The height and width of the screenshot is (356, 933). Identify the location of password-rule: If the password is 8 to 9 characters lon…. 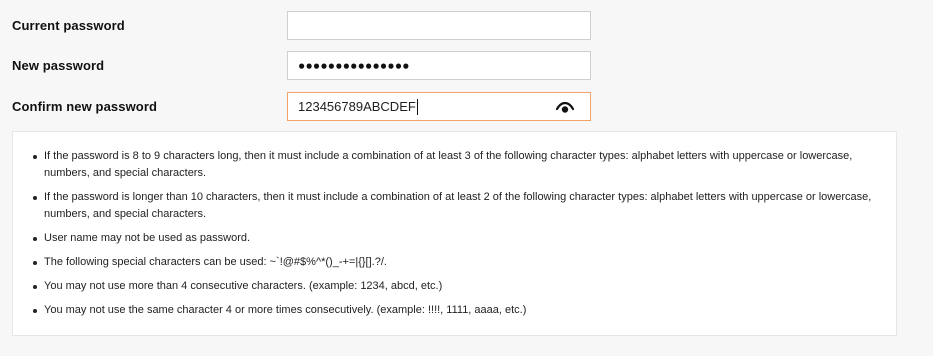
(455, 165).